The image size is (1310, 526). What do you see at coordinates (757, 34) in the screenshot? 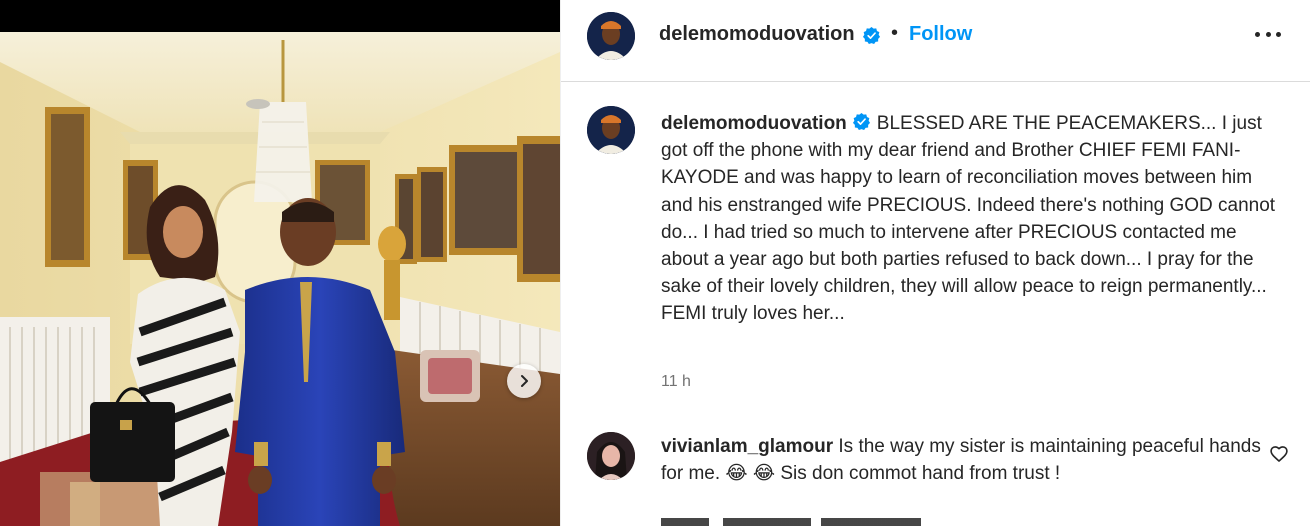
I see `author-username: delemomoduovation` at bounding box center [757, 34].